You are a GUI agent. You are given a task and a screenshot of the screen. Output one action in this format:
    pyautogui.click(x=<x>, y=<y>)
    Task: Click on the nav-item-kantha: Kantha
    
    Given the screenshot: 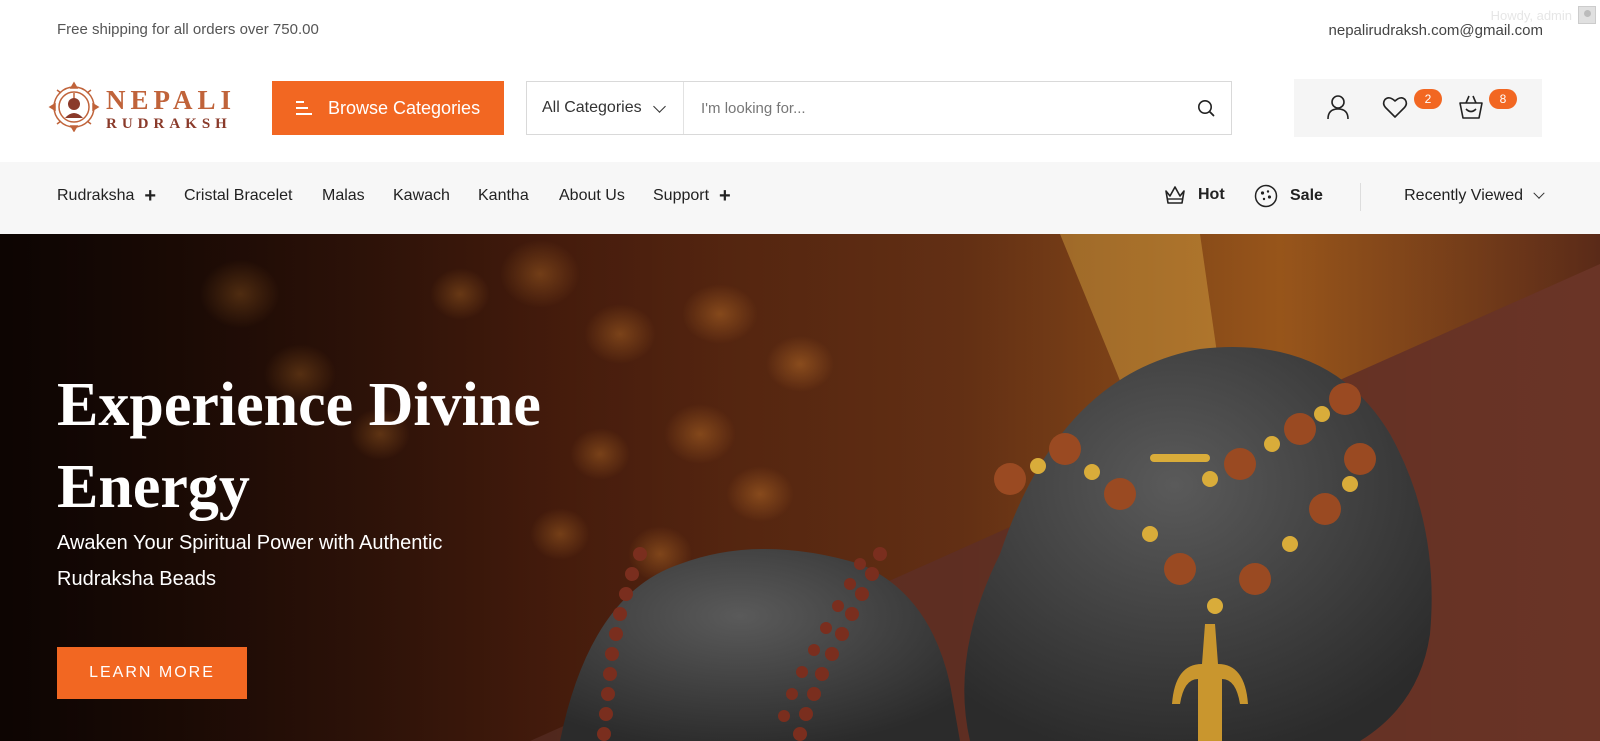 What is the action you would take?
    pyautogui.click(x=503, y=196)
    